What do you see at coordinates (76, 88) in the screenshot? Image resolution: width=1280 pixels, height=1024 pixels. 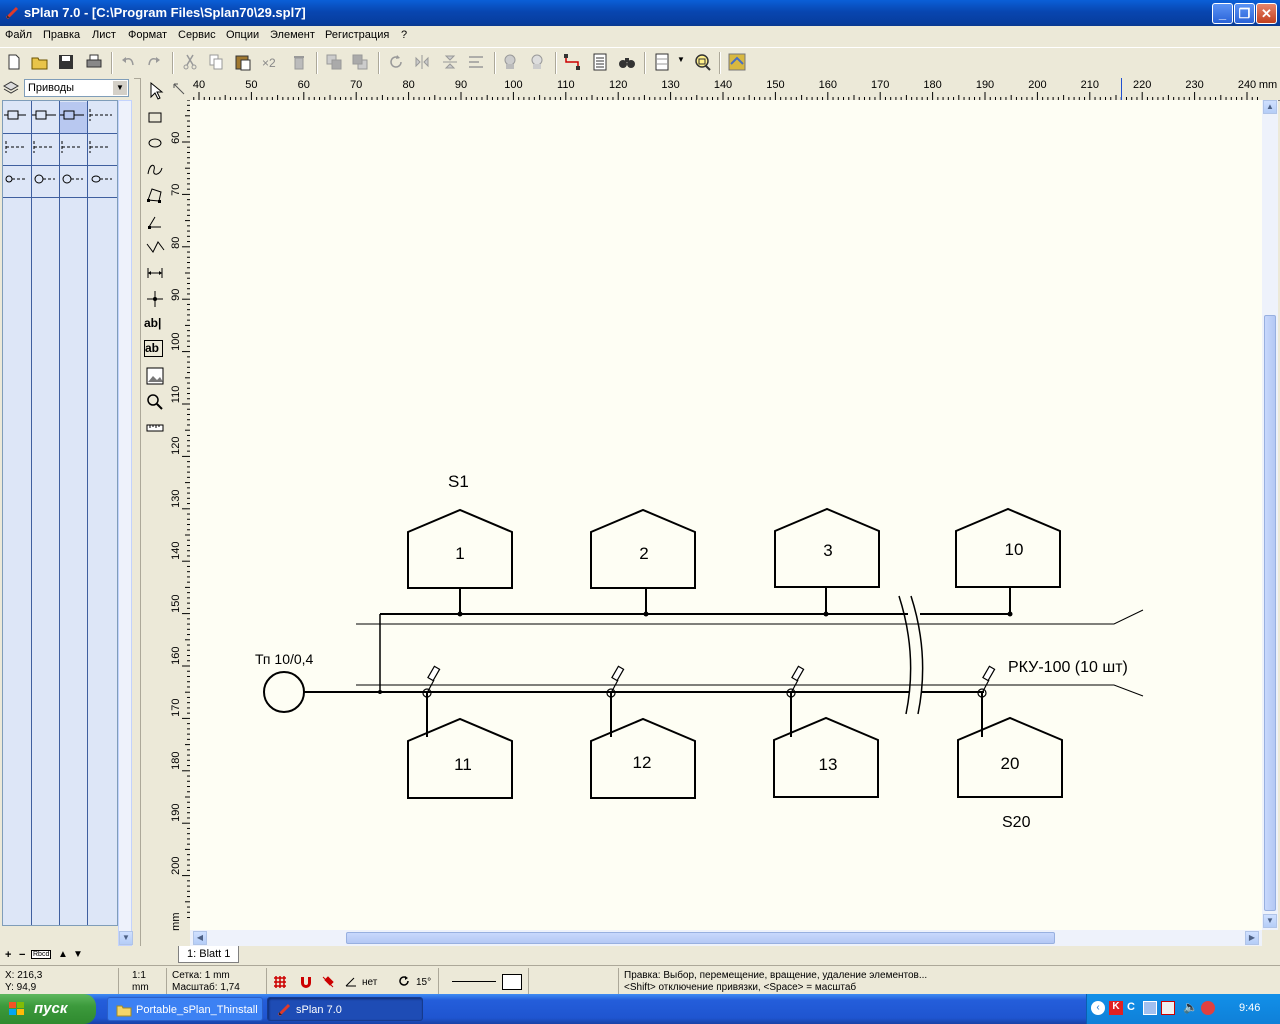 I see `library-select: Приводы ▼` at bounding box center [76, 88].